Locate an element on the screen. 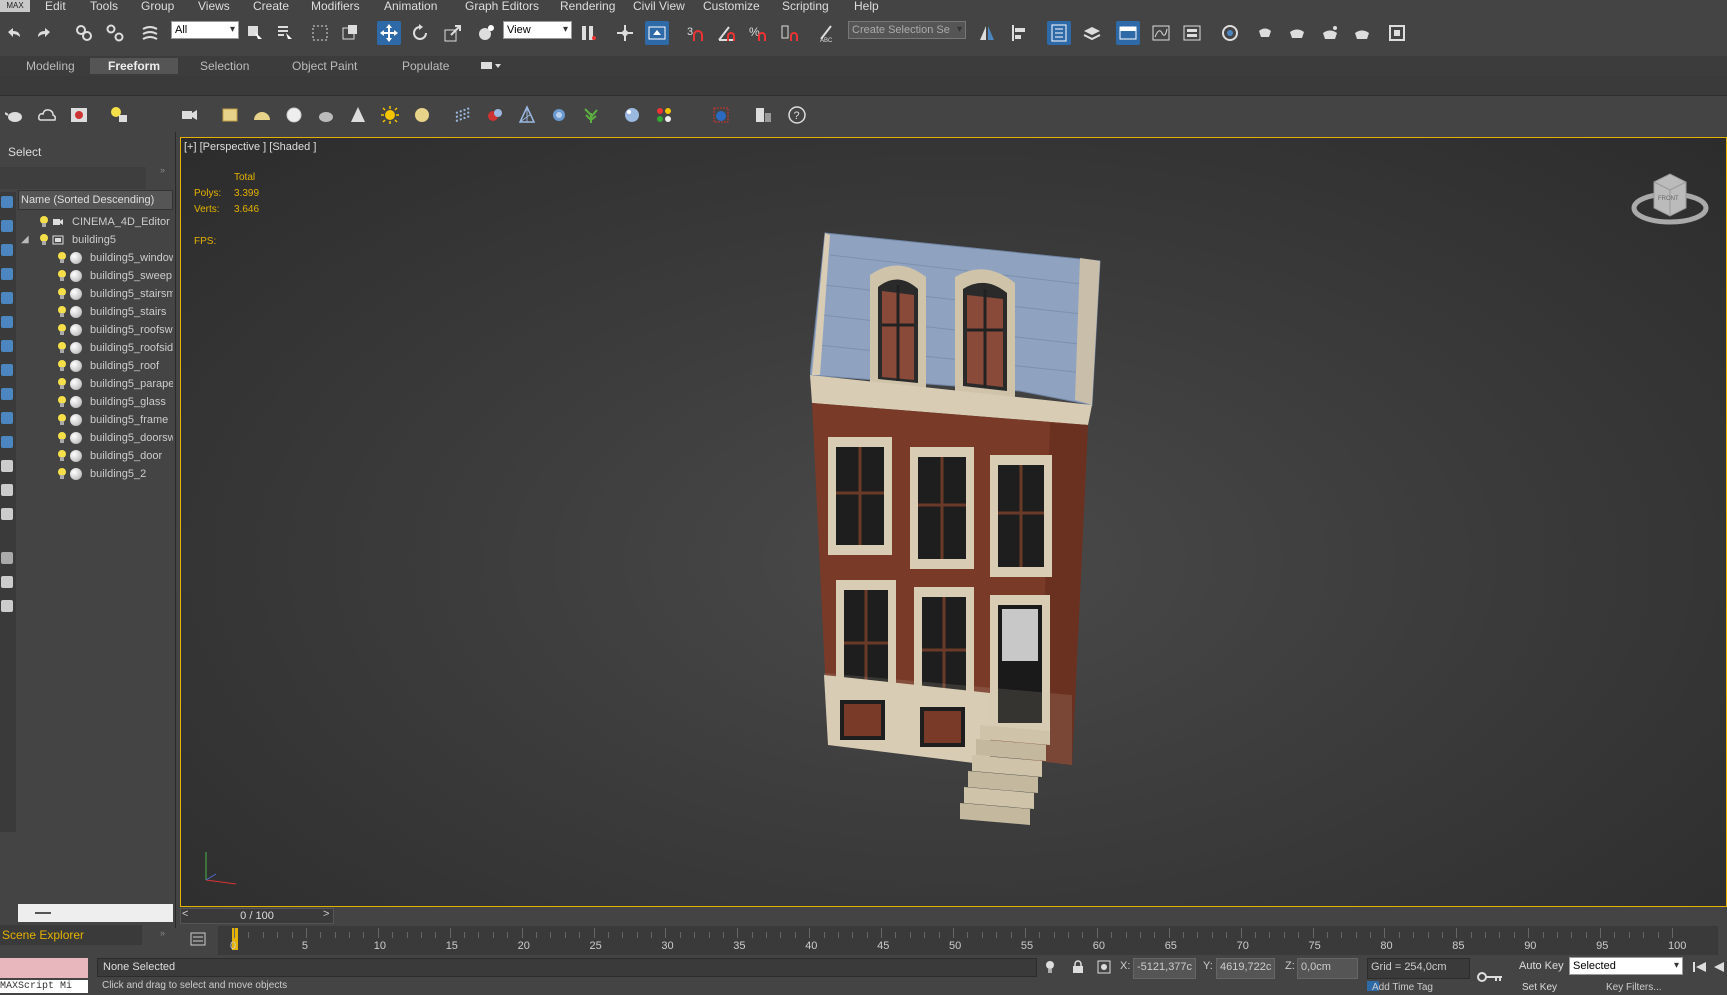  select-object-icon is located at coordinates (255, 33).